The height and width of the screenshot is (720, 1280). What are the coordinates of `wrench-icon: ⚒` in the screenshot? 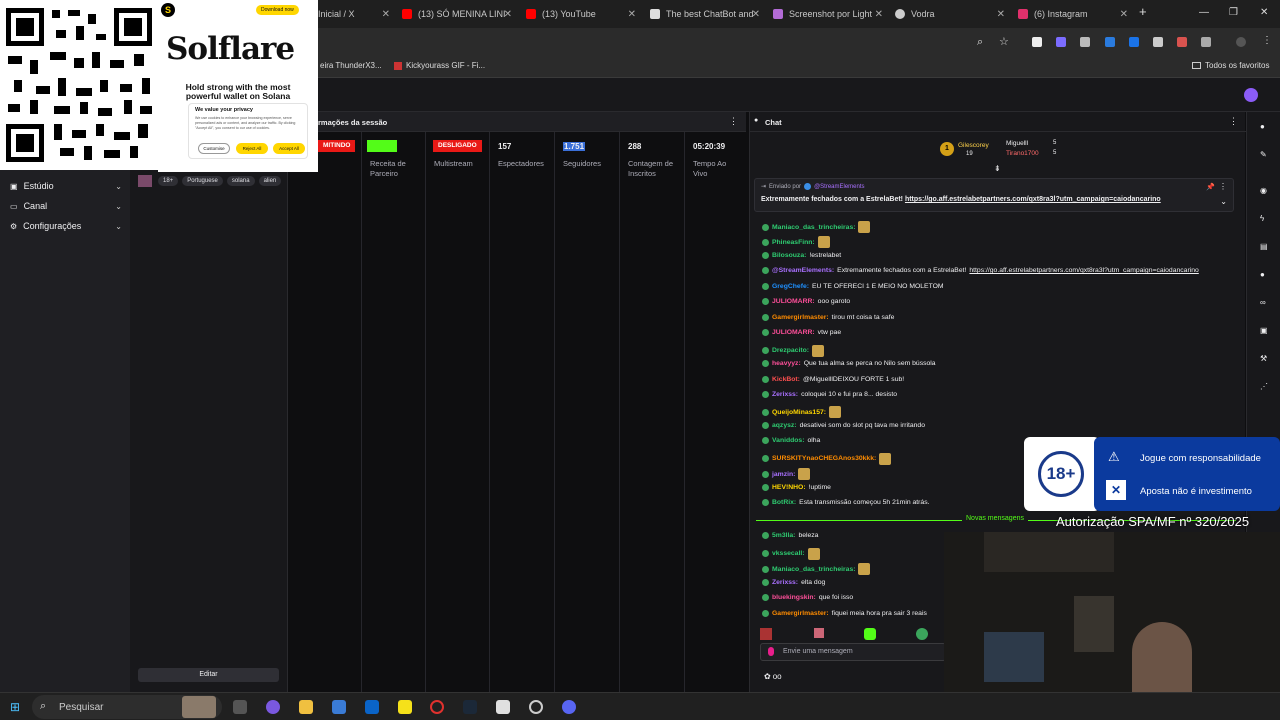 It's located at (1264, 358).